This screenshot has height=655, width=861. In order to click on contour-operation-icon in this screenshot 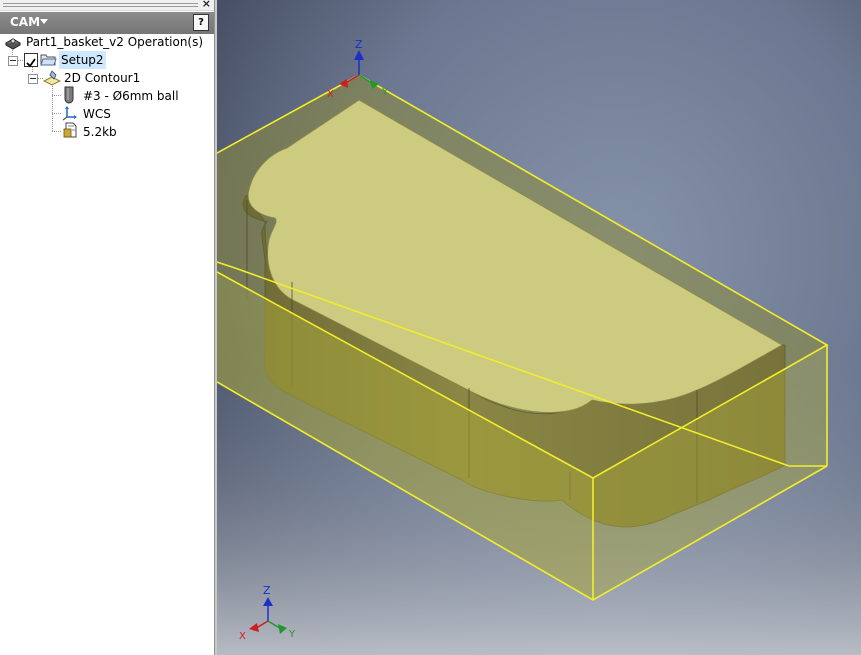, I will do `click(52, 80)`.